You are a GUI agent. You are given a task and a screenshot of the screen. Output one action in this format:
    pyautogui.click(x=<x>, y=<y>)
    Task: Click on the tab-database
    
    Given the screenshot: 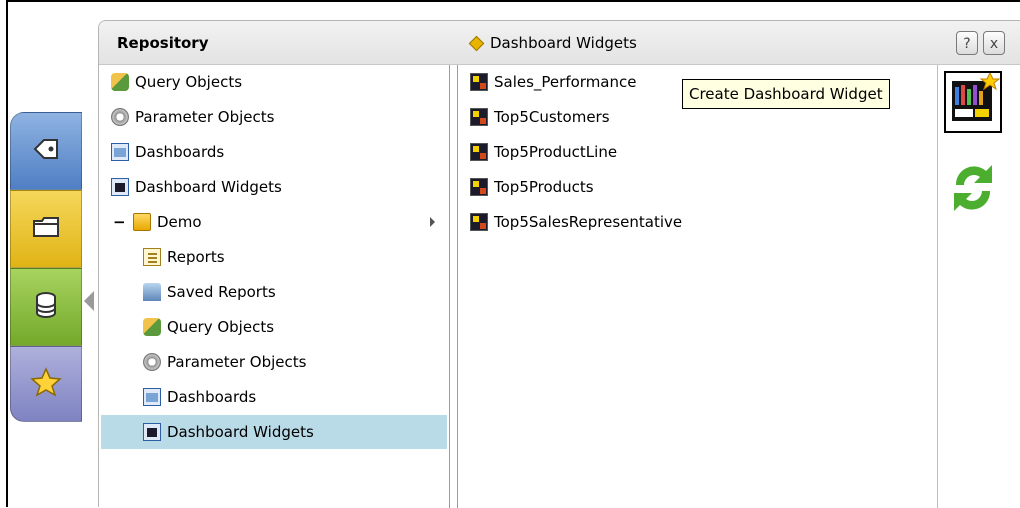 What is the action you would take?
    pyautogui.click(x=46, y=307)
    